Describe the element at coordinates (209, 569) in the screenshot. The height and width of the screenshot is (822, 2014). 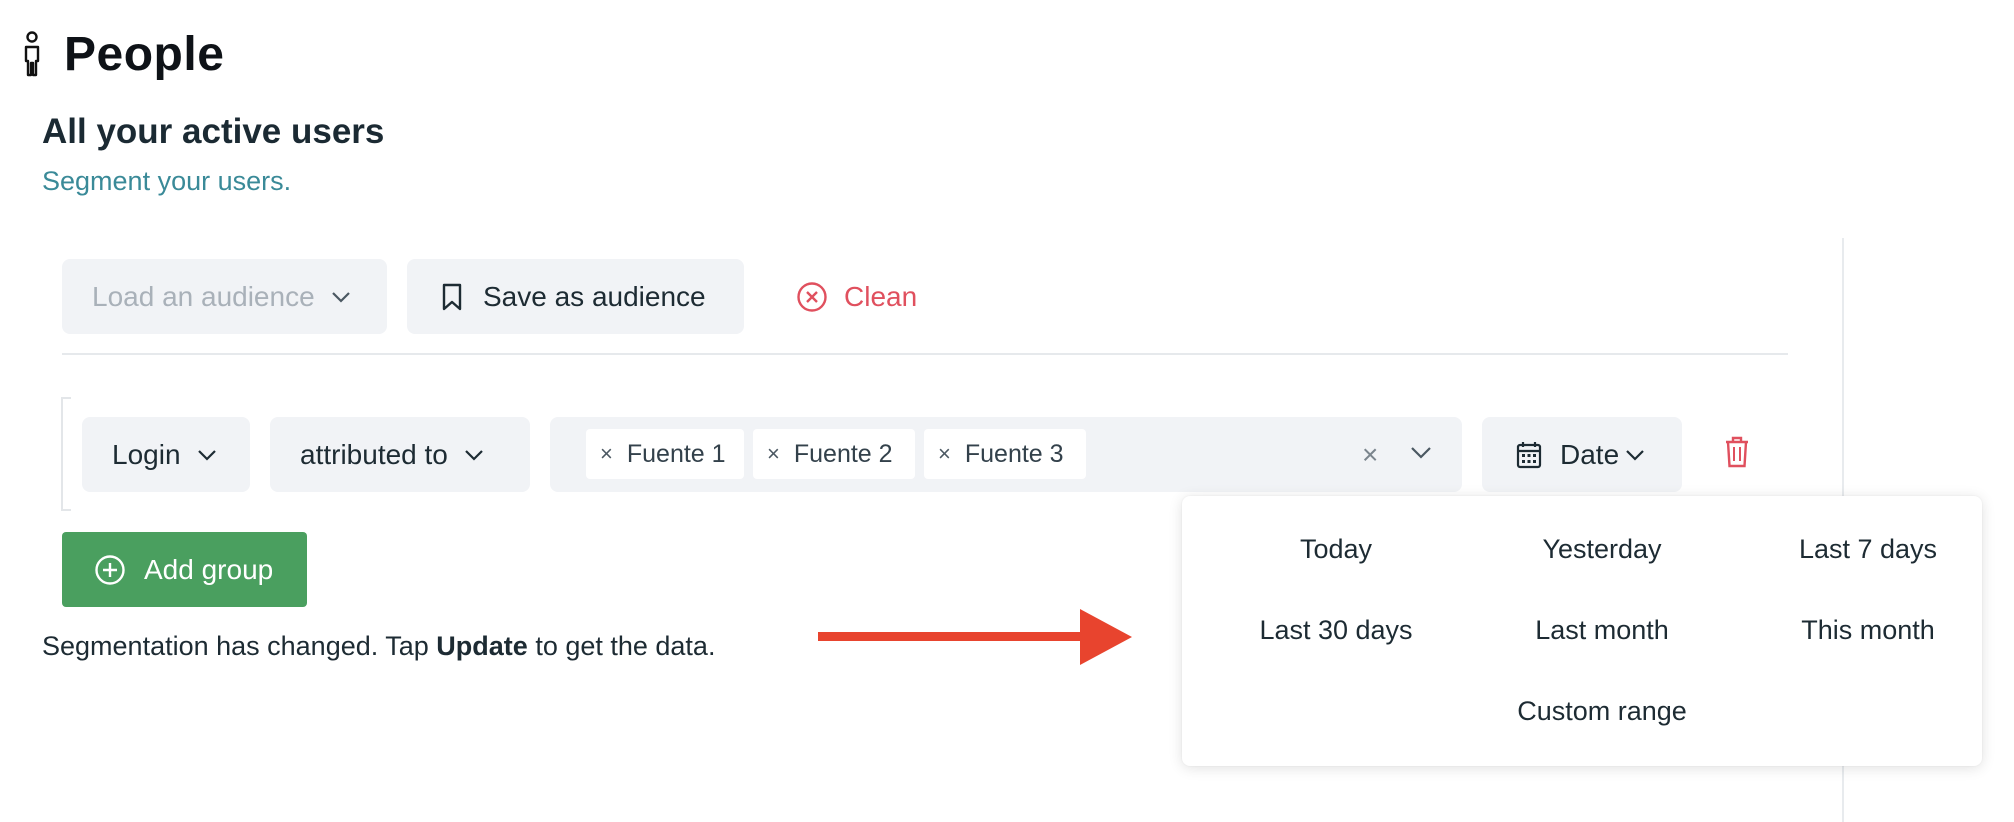
I see `add-group-label: Add group` at that location.